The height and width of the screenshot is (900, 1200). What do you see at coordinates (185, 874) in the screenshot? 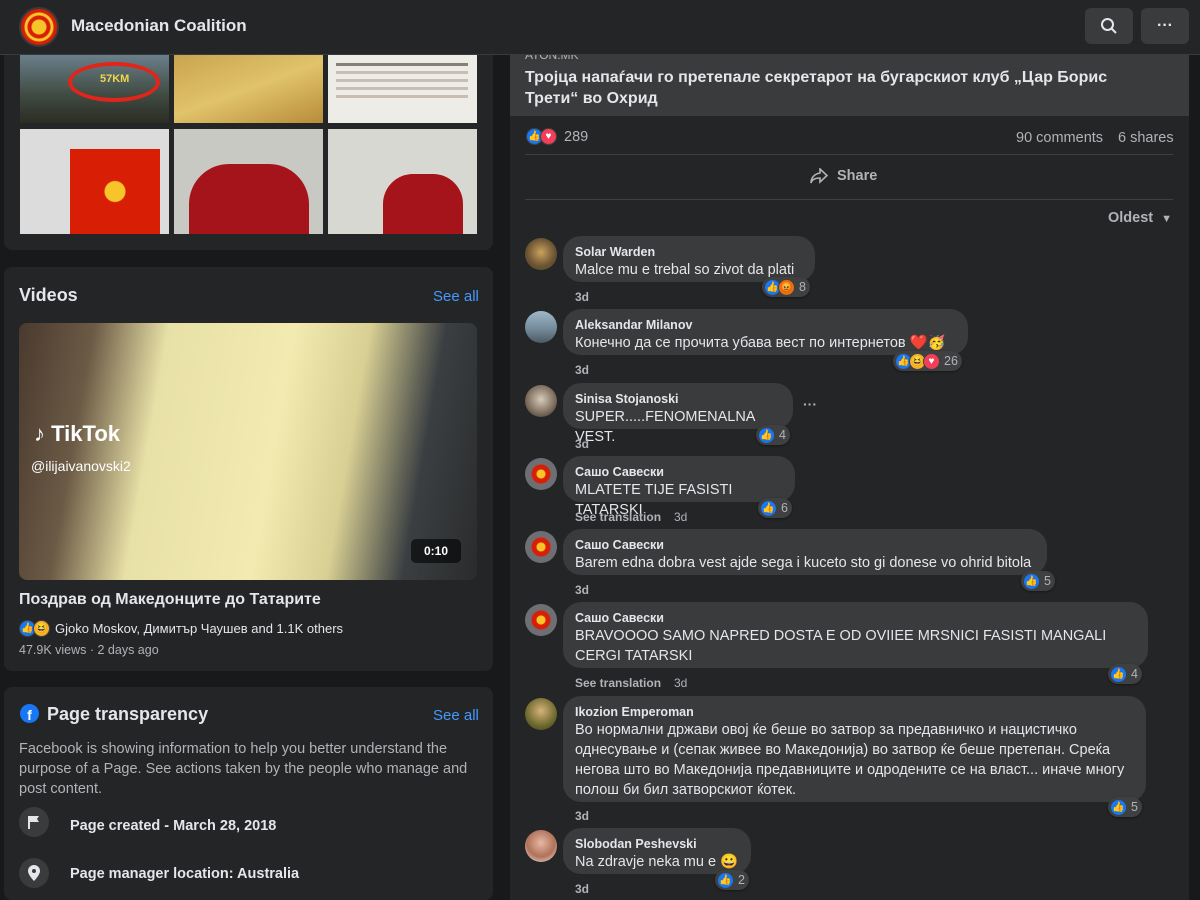
I see `page-manager-location: Page manager location: Australia` at bounding box center [185, 874].